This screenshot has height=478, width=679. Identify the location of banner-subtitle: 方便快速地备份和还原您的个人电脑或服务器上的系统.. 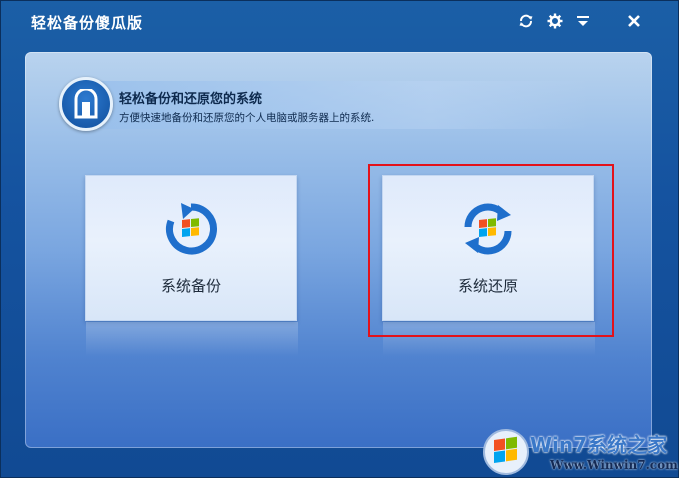
(247, 118).